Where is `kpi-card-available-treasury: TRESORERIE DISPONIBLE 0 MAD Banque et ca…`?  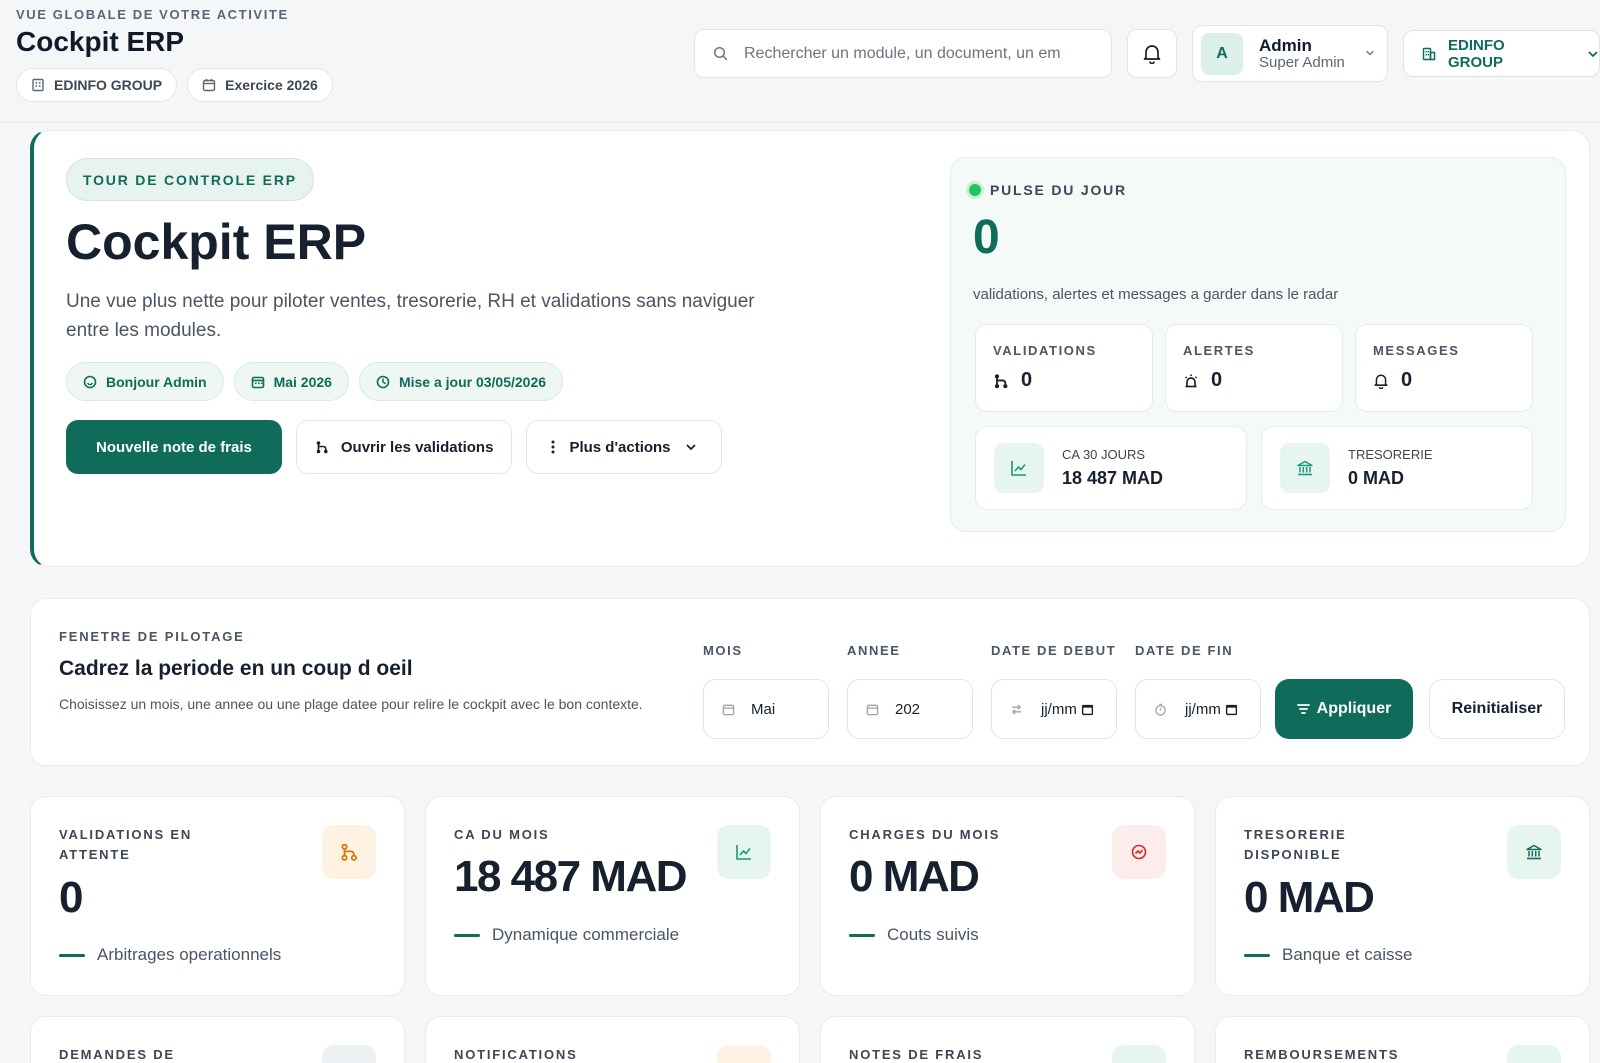 kpi-card-available-treasury: TRESORERIE DISPONIBLE 0 MAD Banque et ca… is located at coordinates (1402, 896).